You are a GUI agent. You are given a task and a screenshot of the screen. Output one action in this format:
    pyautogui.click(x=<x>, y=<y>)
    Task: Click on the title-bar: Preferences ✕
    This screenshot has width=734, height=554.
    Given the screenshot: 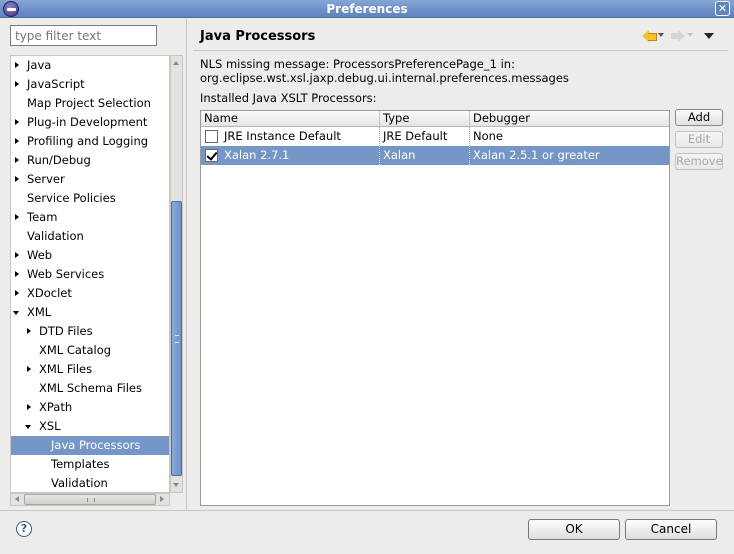 What is the action you would take?
    pyautogui.click(x=367, y=9)
    